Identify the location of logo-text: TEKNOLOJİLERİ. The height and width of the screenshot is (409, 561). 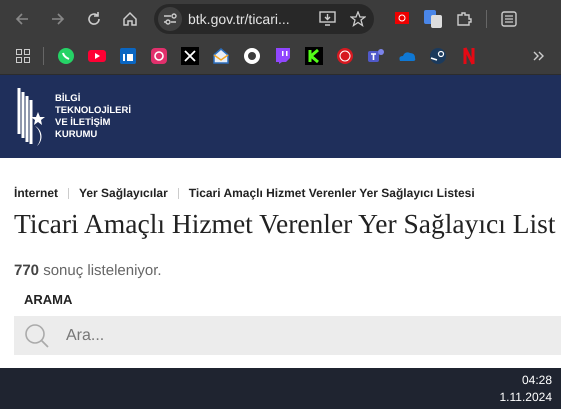
(93, 110).